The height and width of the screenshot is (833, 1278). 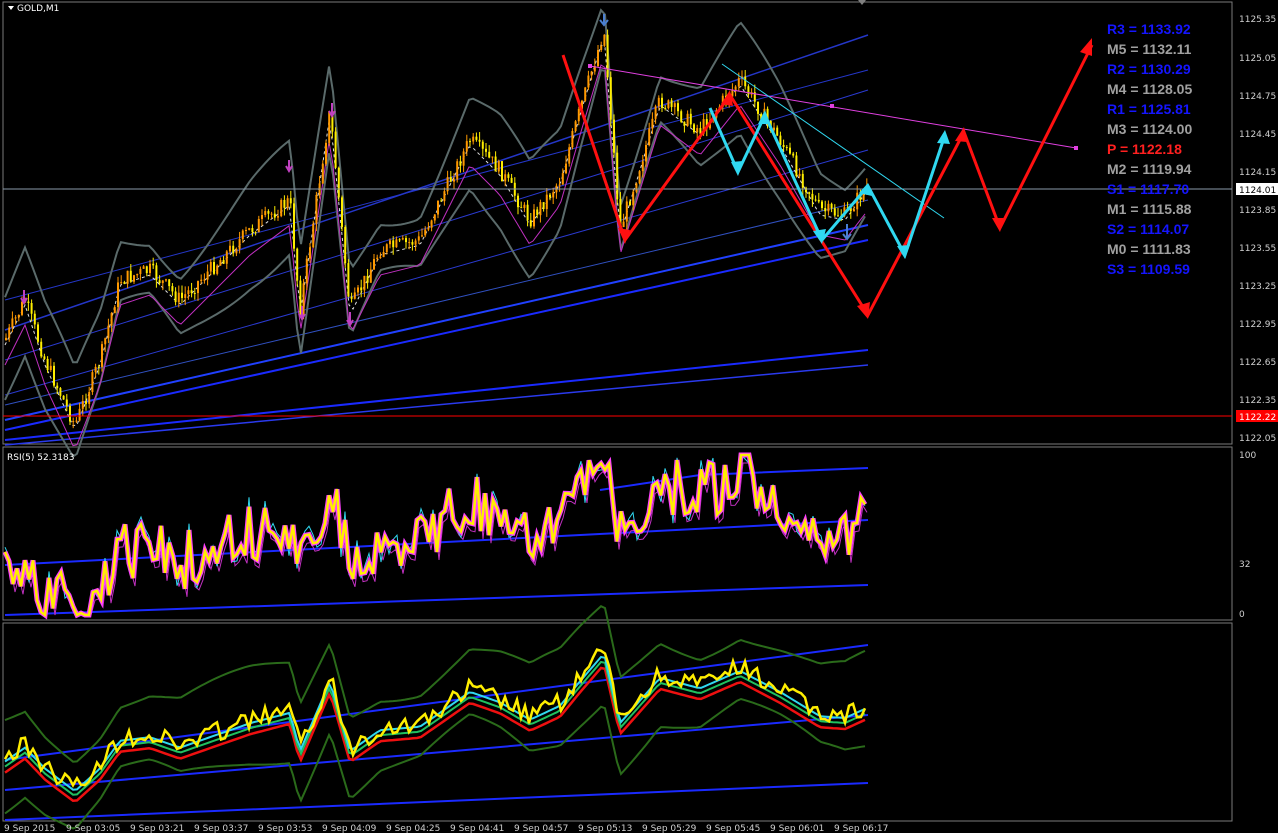 What do you see at coordinates (1257, 439) in the screenshot?
I see `price-tick: 1122.05` at bounding box center [1257, 439].